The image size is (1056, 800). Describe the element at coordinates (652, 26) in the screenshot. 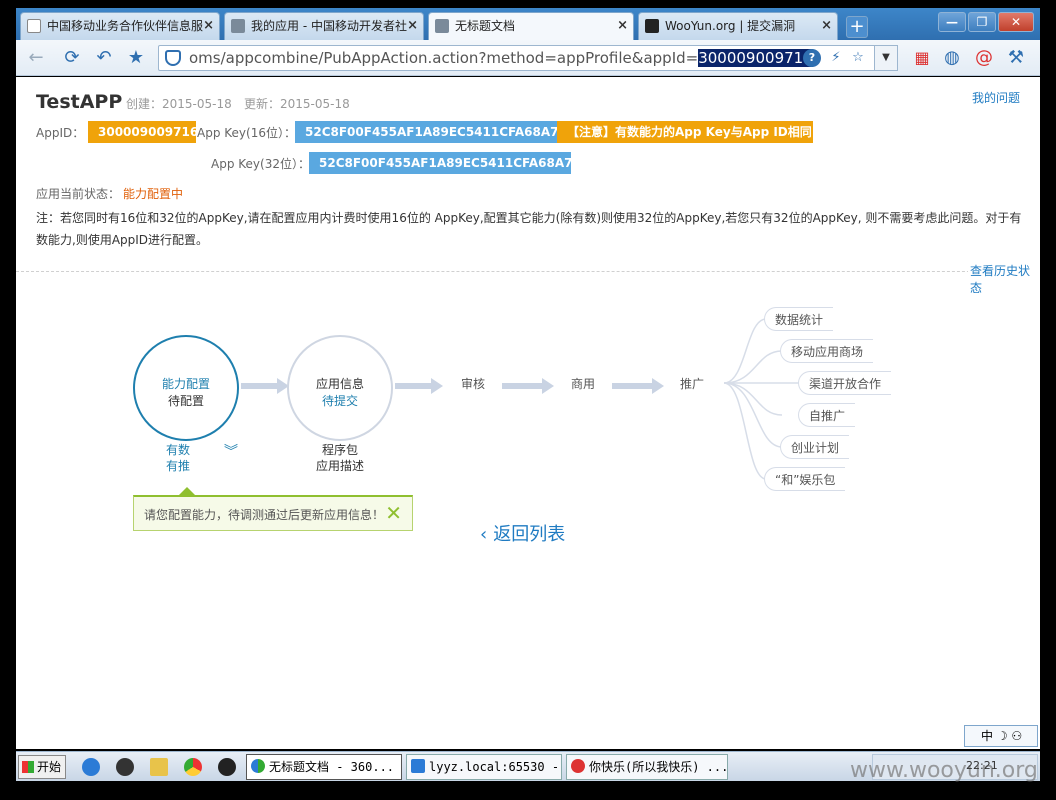

I see `wooyun-icon` at that location.